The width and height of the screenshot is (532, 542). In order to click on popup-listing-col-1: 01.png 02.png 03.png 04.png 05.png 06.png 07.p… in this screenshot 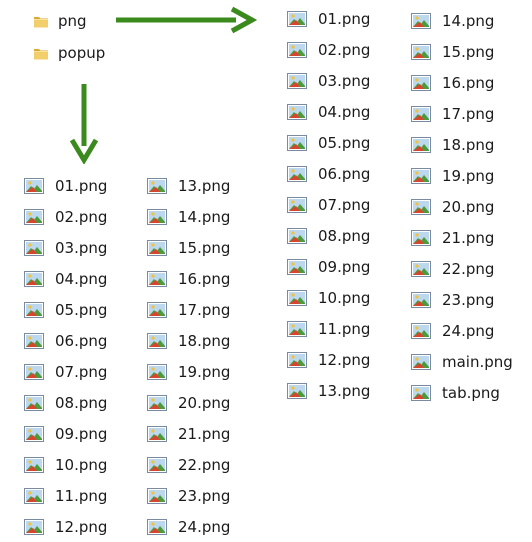, I will do `click(65, 356)`.